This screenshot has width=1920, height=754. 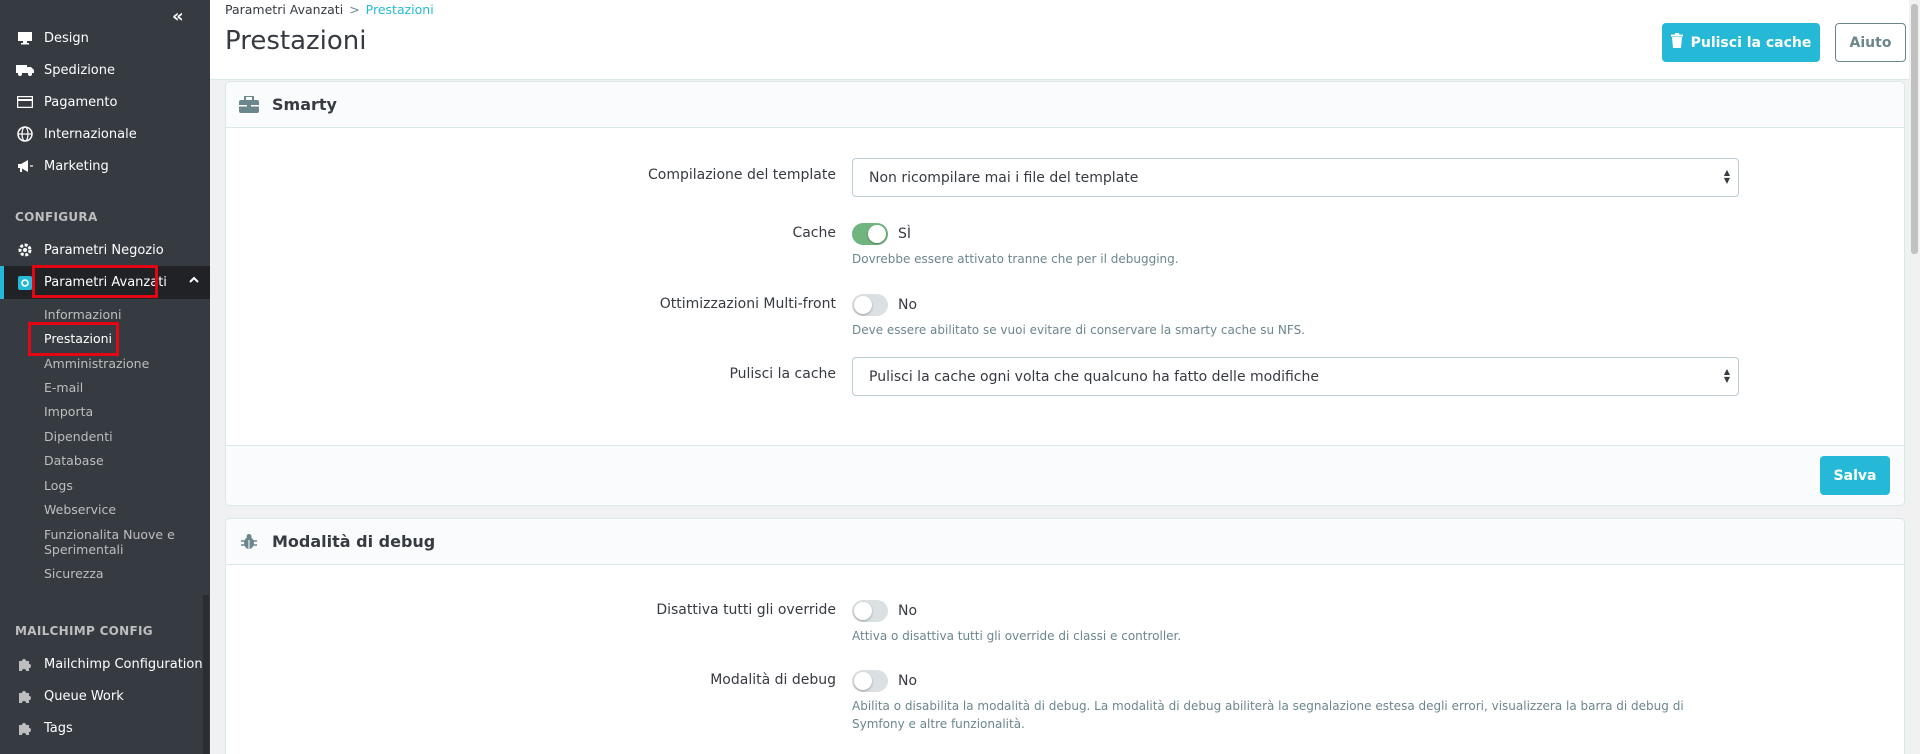 What do you see at coordinates (96, 363) in the screenshot?
I see `sub-item-amministrazione: Amministrazione` at bounding box center [96, 363].